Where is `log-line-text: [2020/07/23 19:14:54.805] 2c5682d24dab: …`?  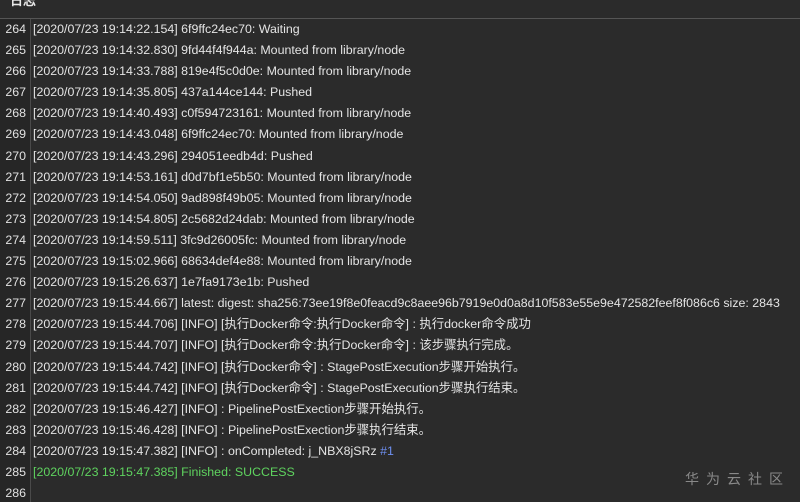 log-line-text: [2020/07/23 19:14:54.805] 2c5682d24dab: … is located at coordinates (224, 219).